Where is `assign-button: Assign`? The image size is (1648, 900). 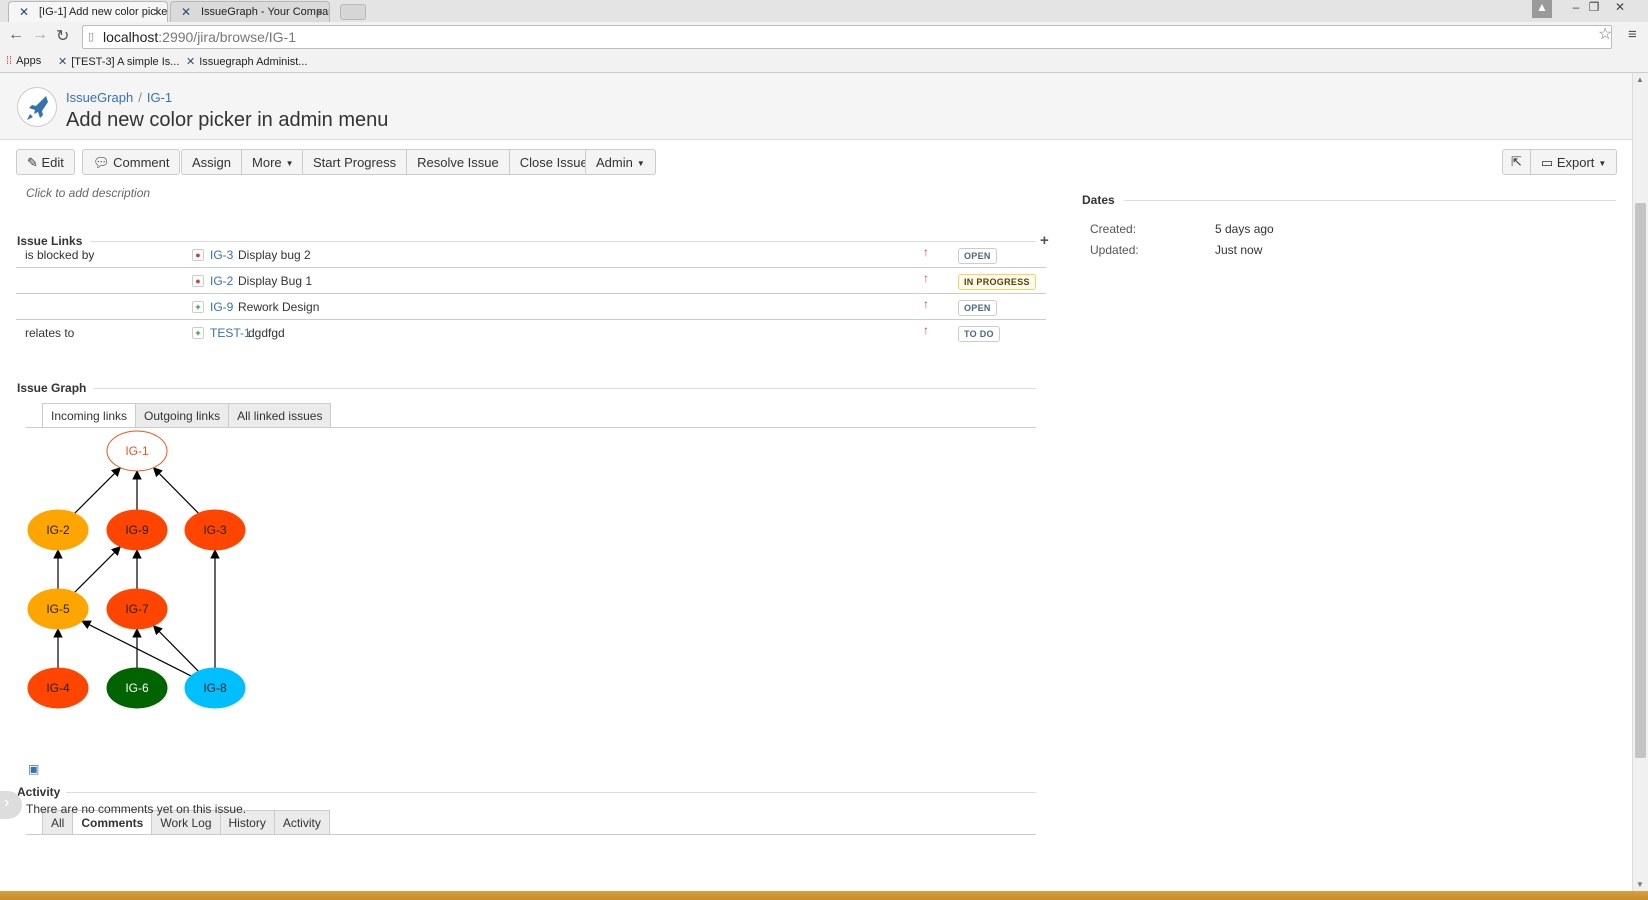
assign-button: Assign is located at coordinates (212, 162).